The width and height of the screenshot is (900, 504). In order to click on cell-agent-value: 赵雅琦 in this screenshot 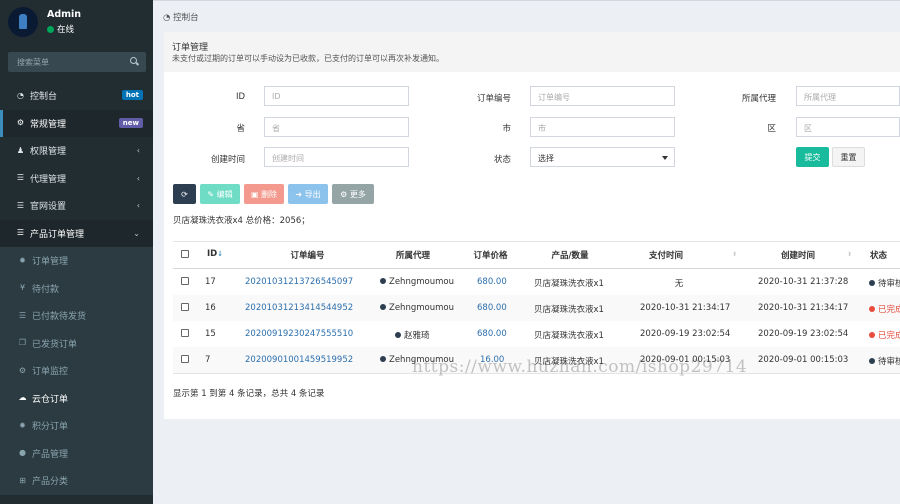, I will do `click(417, 336)`.